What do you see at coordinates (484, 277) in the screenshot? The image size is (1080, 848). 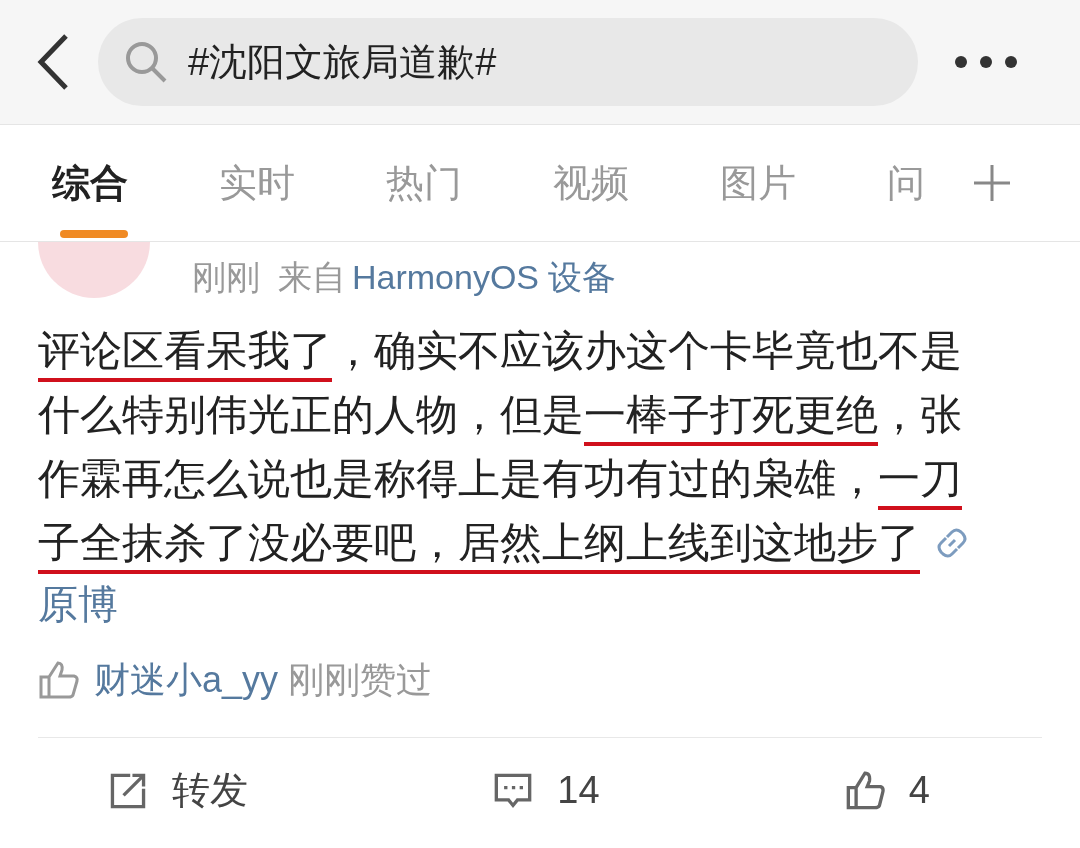 I see `source-link: HarmonyOS 设备` at bounding box center [484, 277].